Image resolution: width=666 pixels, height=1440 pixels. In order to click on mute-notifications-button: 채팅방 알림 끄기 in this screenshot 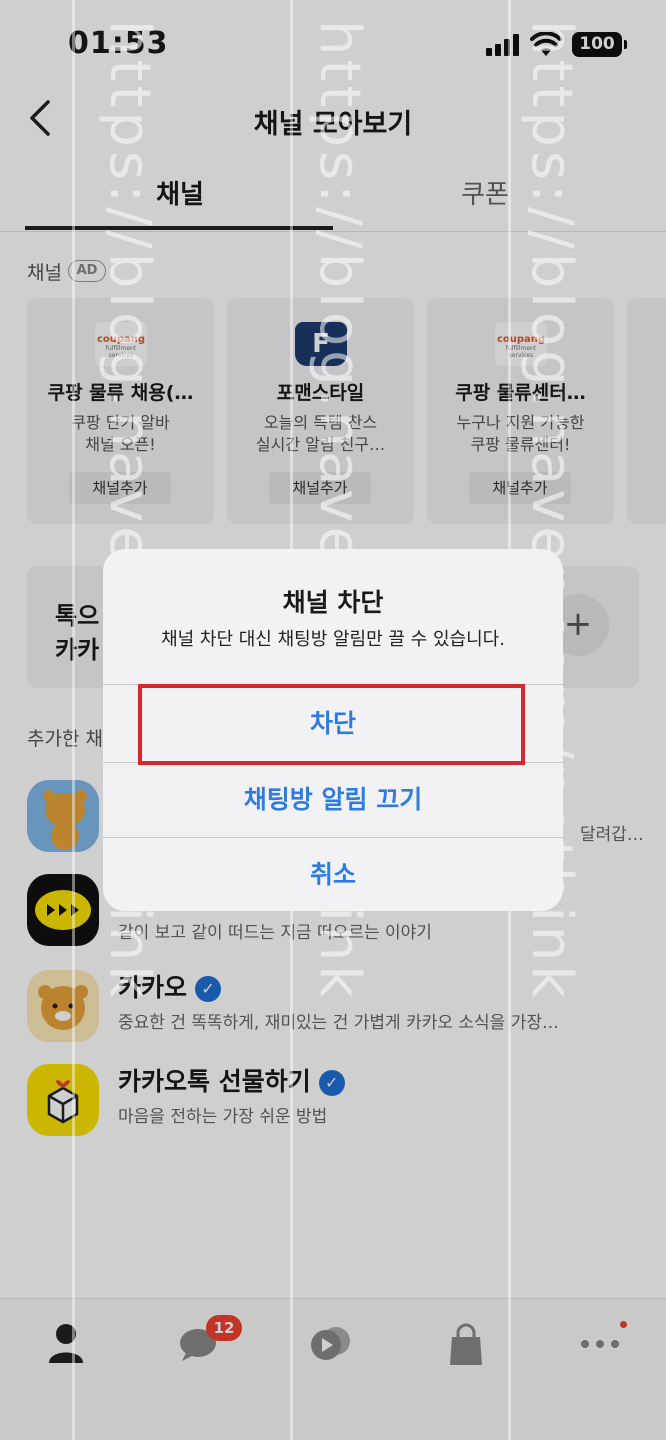, I will do `click(333, 800)`.